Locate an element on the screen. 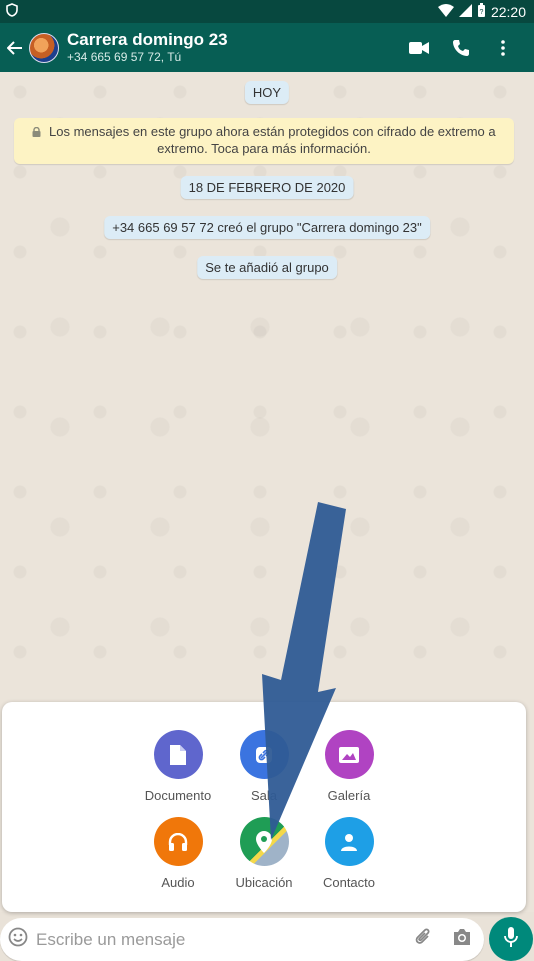 The image size is (534, 961). signal-icon is located at coordinates (465, 11).